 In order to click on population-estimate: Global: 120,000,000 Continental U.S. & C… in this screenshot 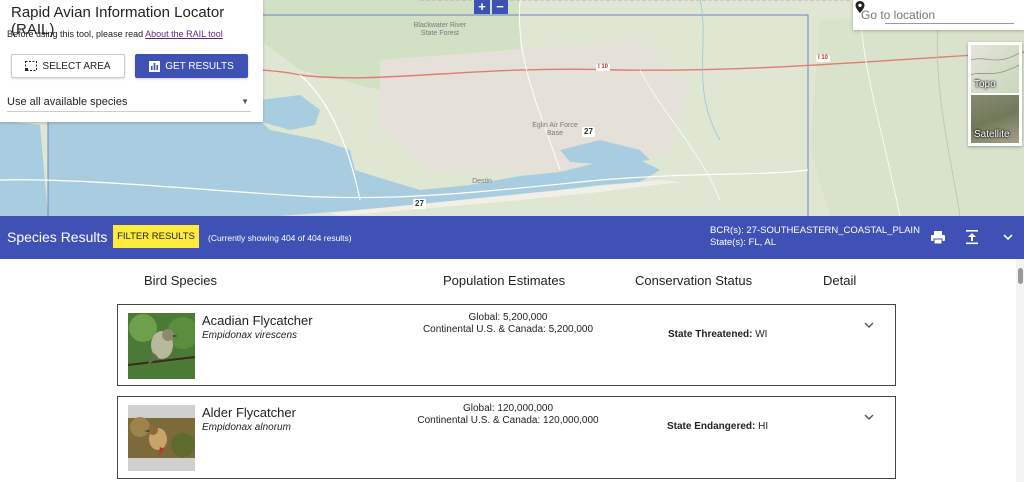, I will do `click(508, 415)`.